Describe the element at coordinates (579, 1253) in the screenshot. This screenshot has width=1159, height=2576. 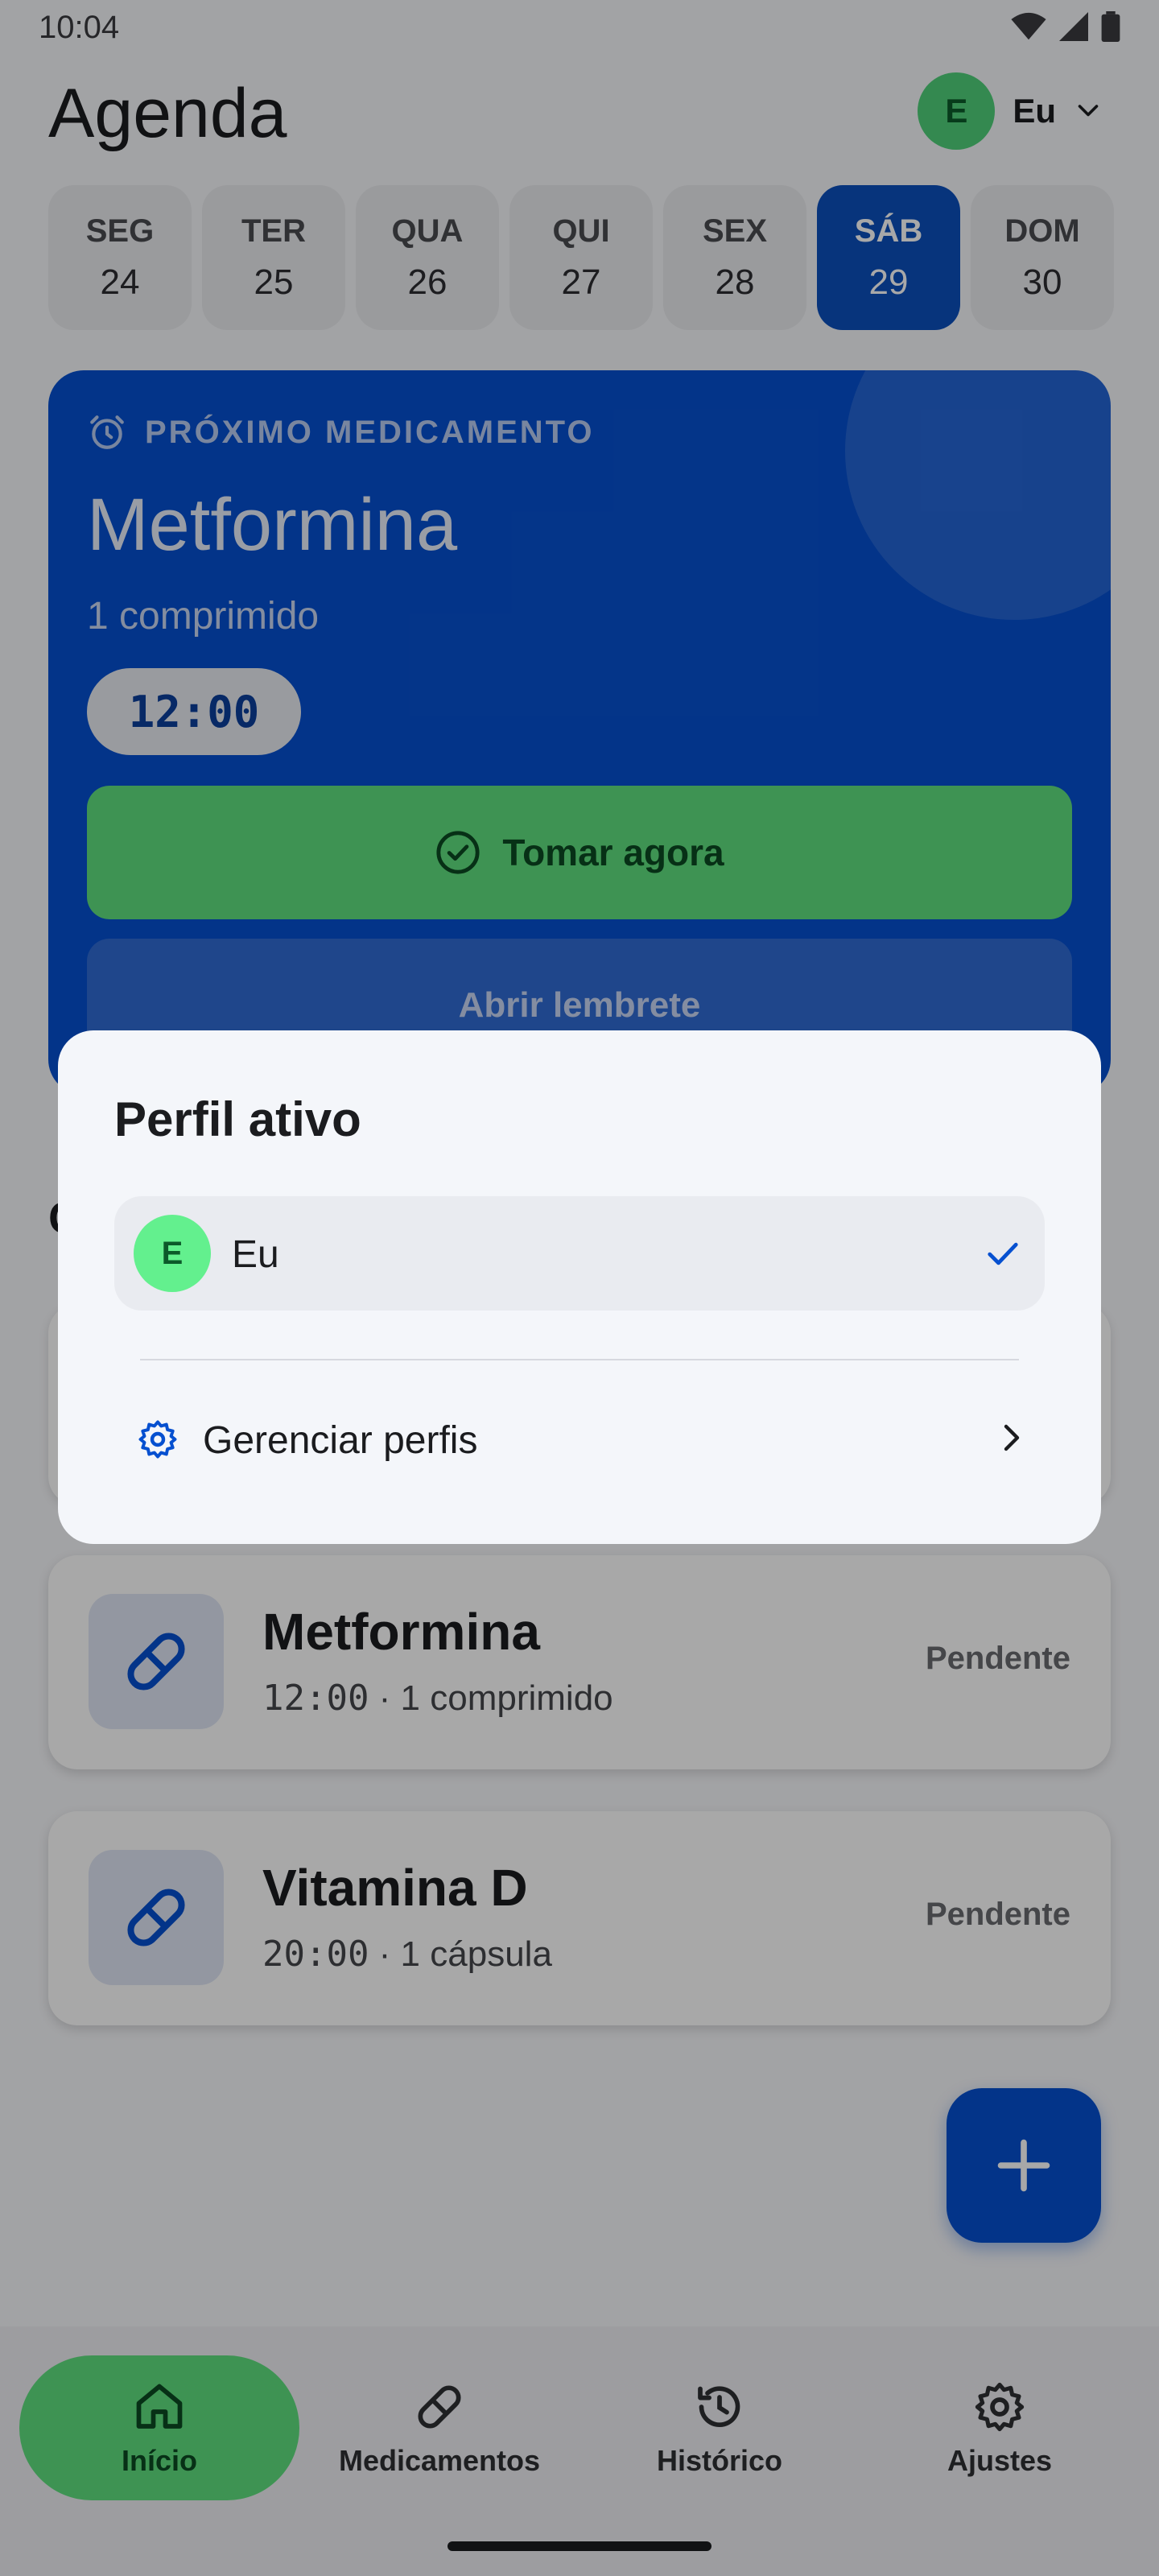
I see `profile-option-eu: E Eu` at that location.